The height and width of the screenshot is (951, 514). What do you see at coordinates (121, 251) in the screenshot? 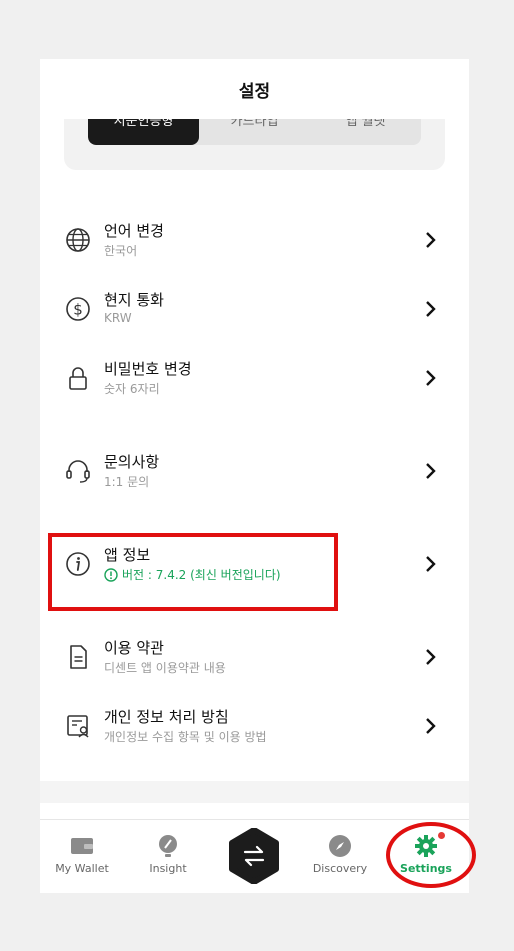
I see `settings-item-subtitle: 한국어` at bounding box center [121, 251].